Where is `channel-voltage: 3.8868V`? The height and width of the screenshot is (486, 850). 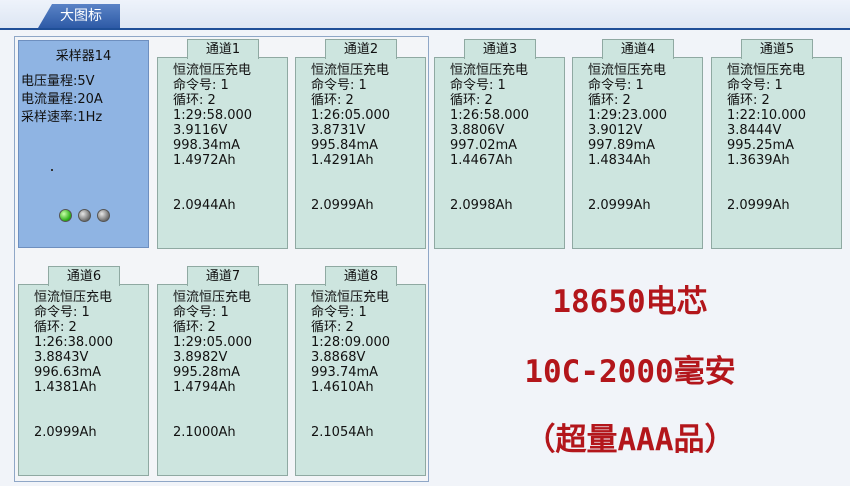
channel-voltage: 3.8868V is located at coordinates (338, 357).